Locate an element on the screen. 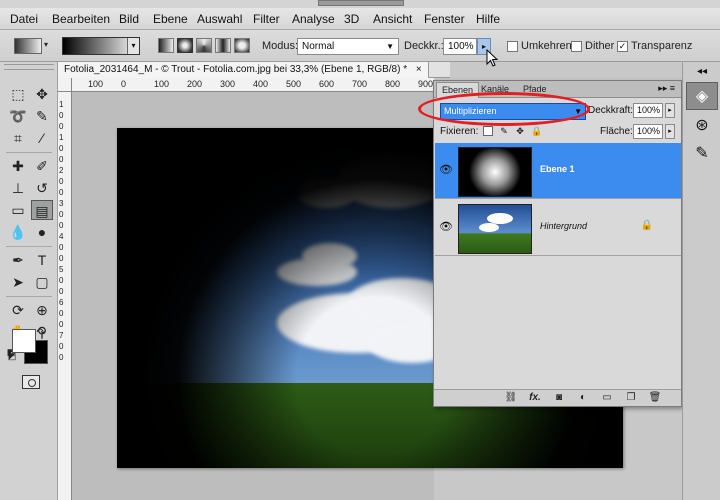 The height and width of the screenshot is (500, 720). linear-gradient-button is located at coordinates (166, 45).